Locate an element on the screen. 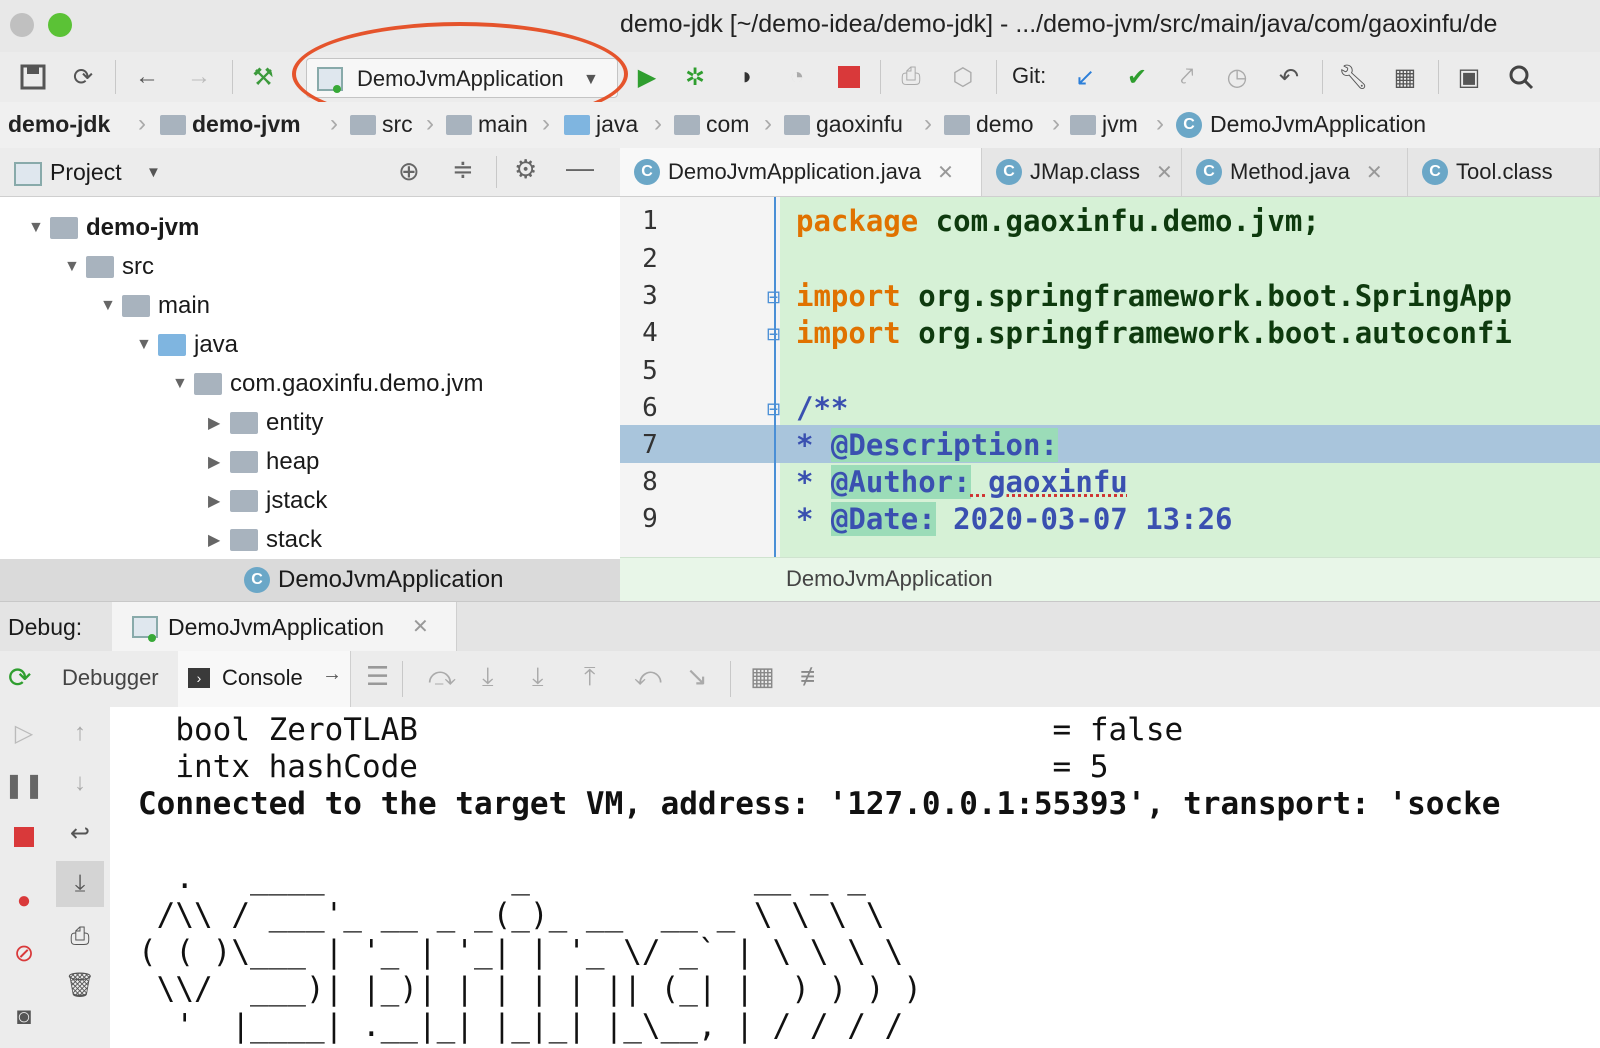  tree-node-package: ▼ com.gaoxinfu.demo.jvm is located at coordinates (327, 384).